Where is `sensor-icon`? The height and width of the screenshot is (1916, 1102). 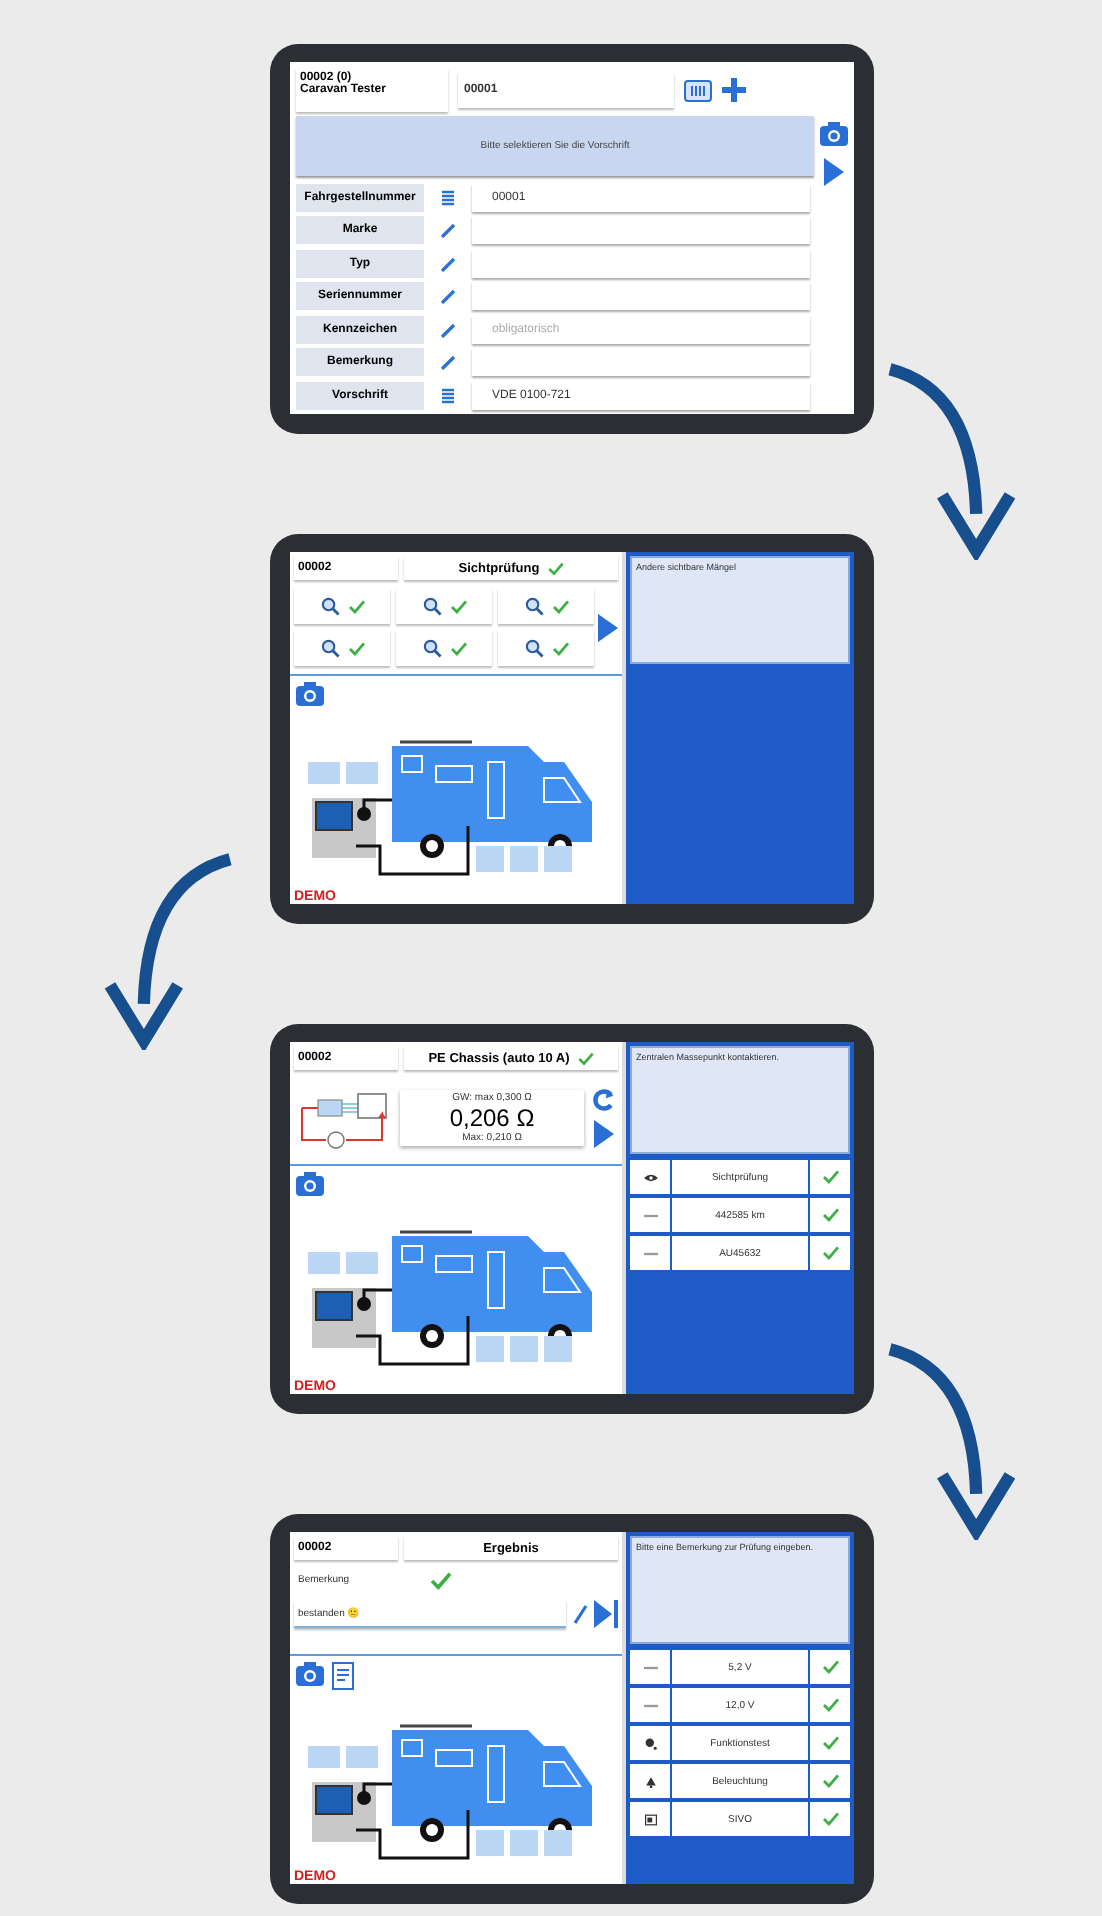 sensor-icon is located at coordinates (650, 1743).